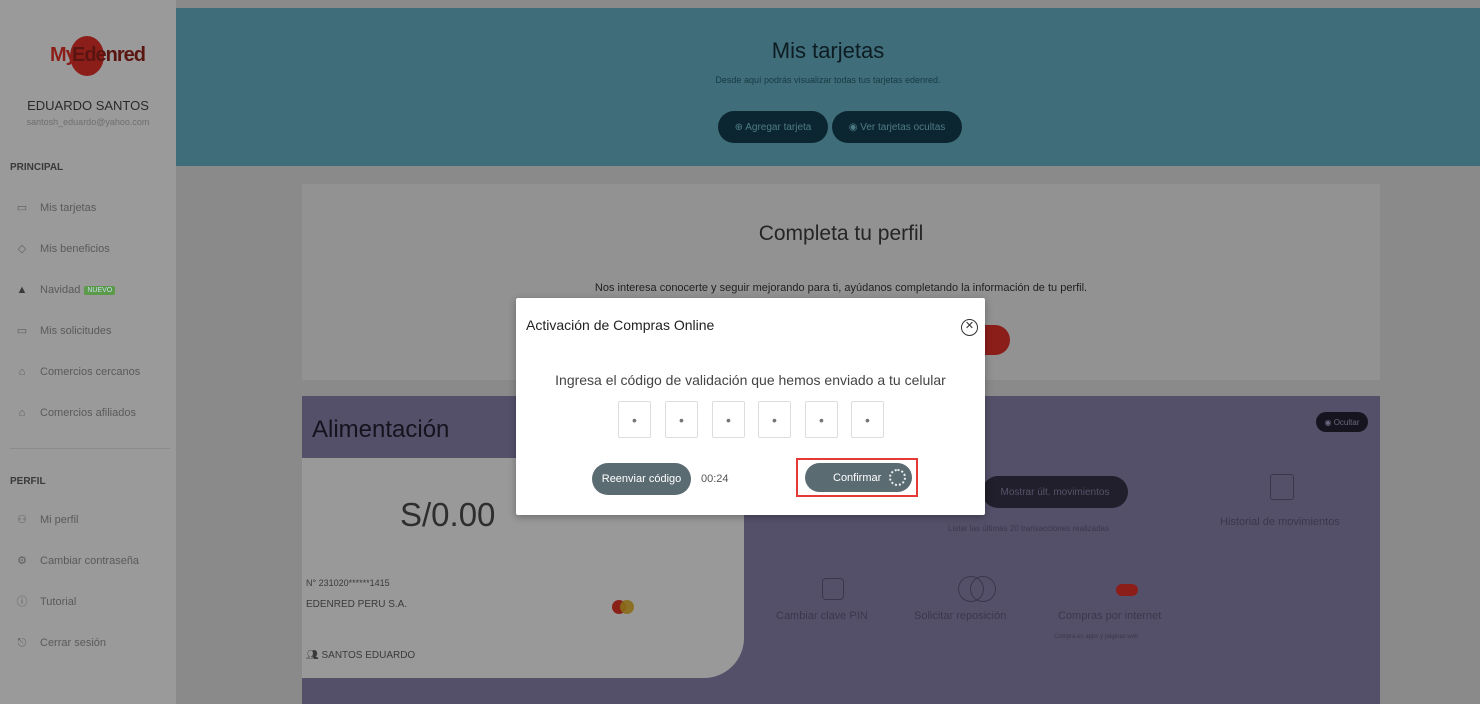  Describe the element at coordinates (1280, 522) in the screenshot. I see `history-label: Historial de movimientos` at that location.